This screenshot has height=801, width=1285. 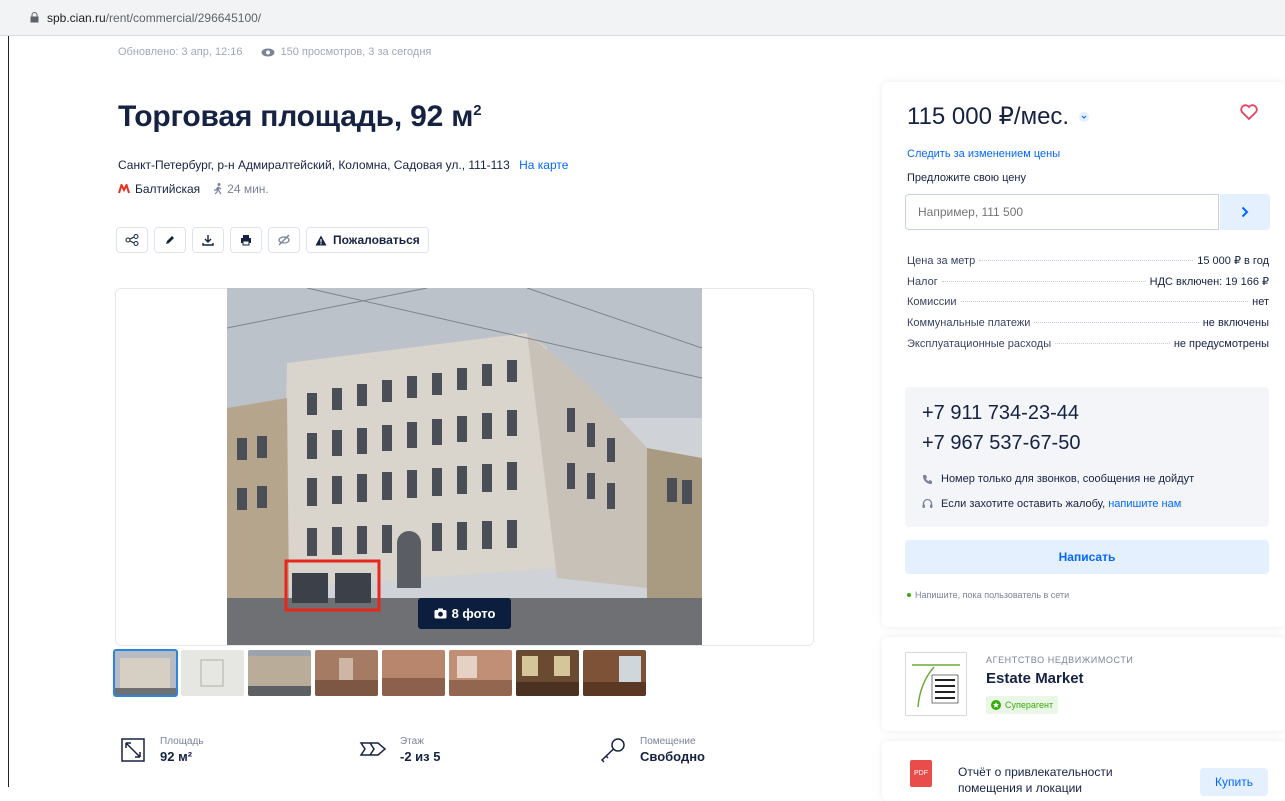 I want to click on feature-area: Площадь 92 м², so click(x=238, y=750).